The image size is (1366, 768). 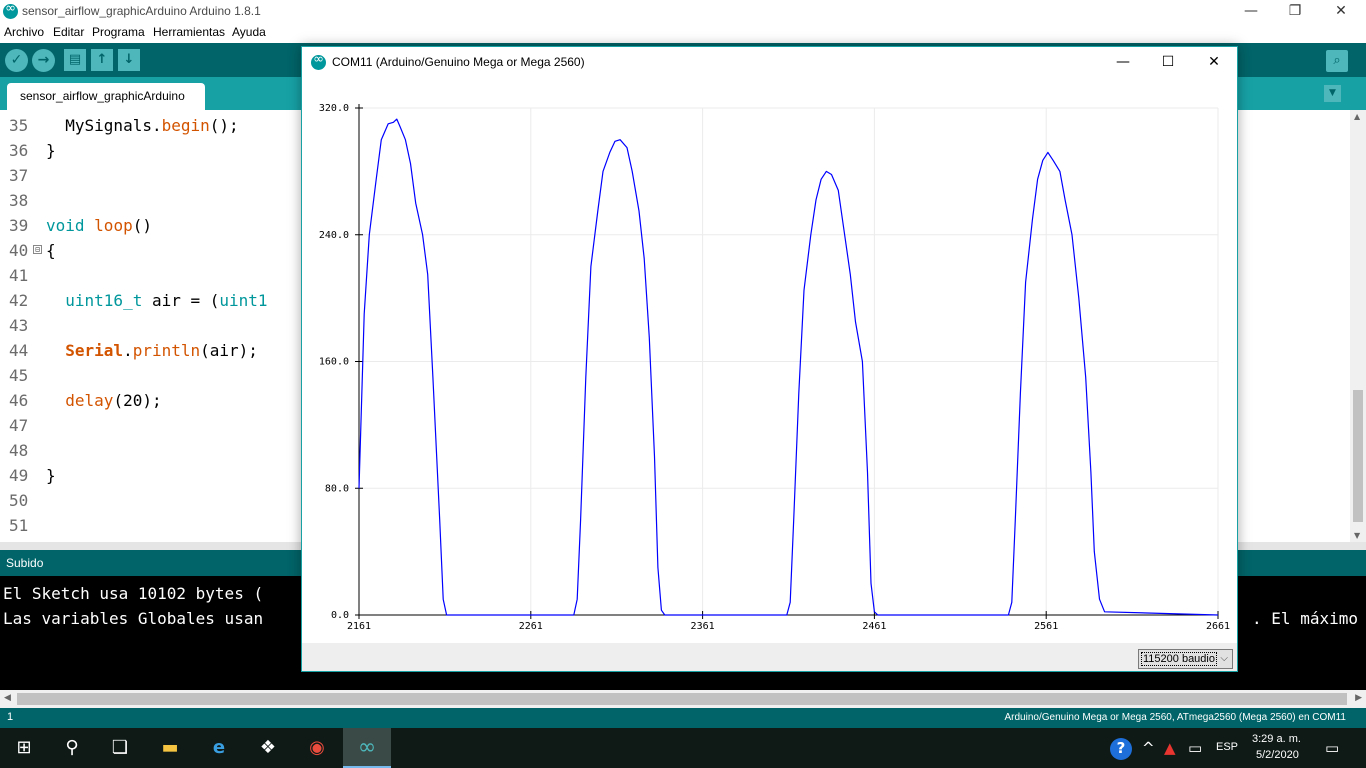 I want to click on code-token: begin, so click(x=185, y=125).